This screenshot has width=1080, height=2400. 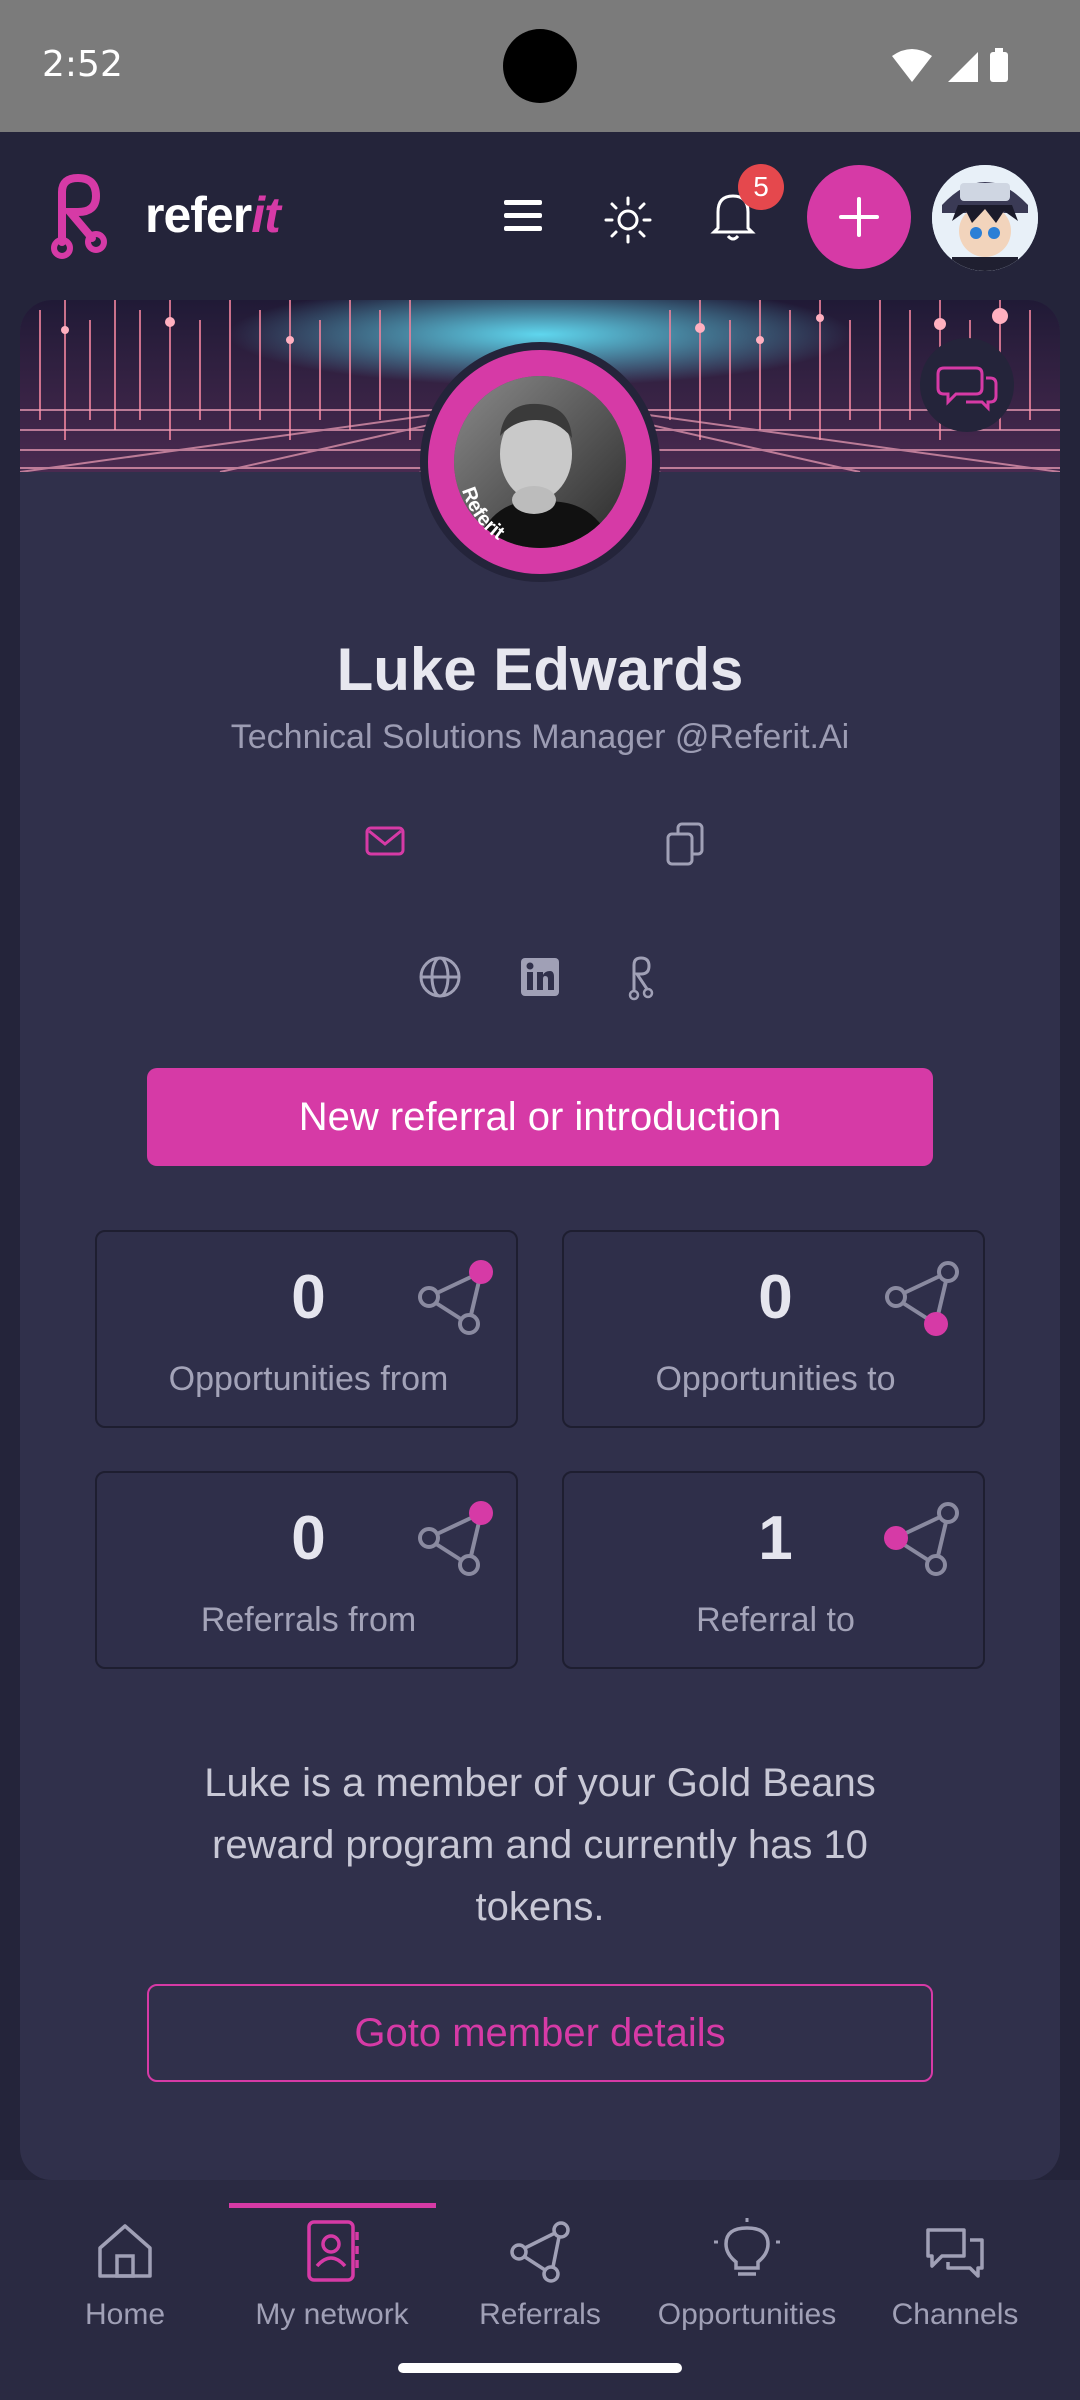 I want to click on new-referral-button: New referral or introduction, so click(x=540, y=1117).